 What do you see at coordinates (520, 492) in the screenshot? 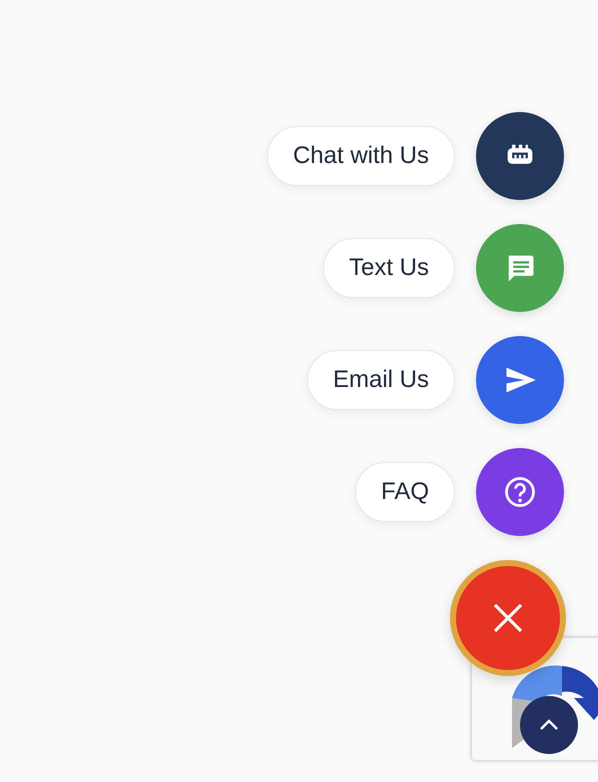
I see `question-icon` at bounding box center [520, 492].